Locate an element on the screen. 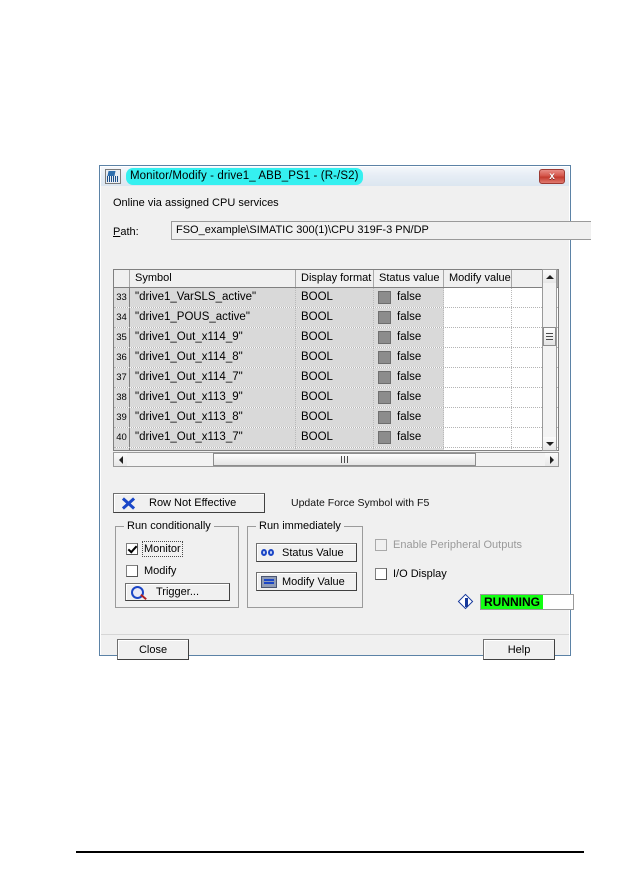 This screenshot has width=630, height=893. table-row: 36 "drive1_Out_x114_8" BOOL false is located at coordinates (336, 358).